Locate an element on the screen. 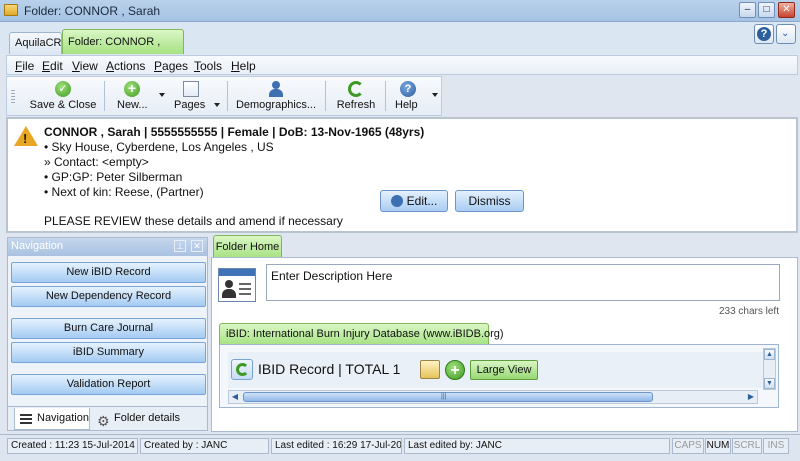  validation-report-button: Validation Report is located at coordinates (108, 384).